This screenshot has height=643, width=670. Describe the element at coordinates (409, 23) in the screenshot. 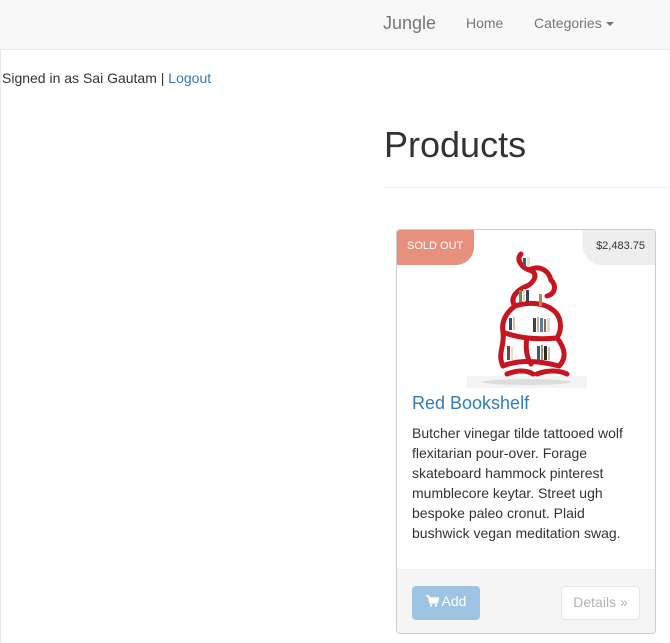

I see `brand-link: Jungle` at that location.